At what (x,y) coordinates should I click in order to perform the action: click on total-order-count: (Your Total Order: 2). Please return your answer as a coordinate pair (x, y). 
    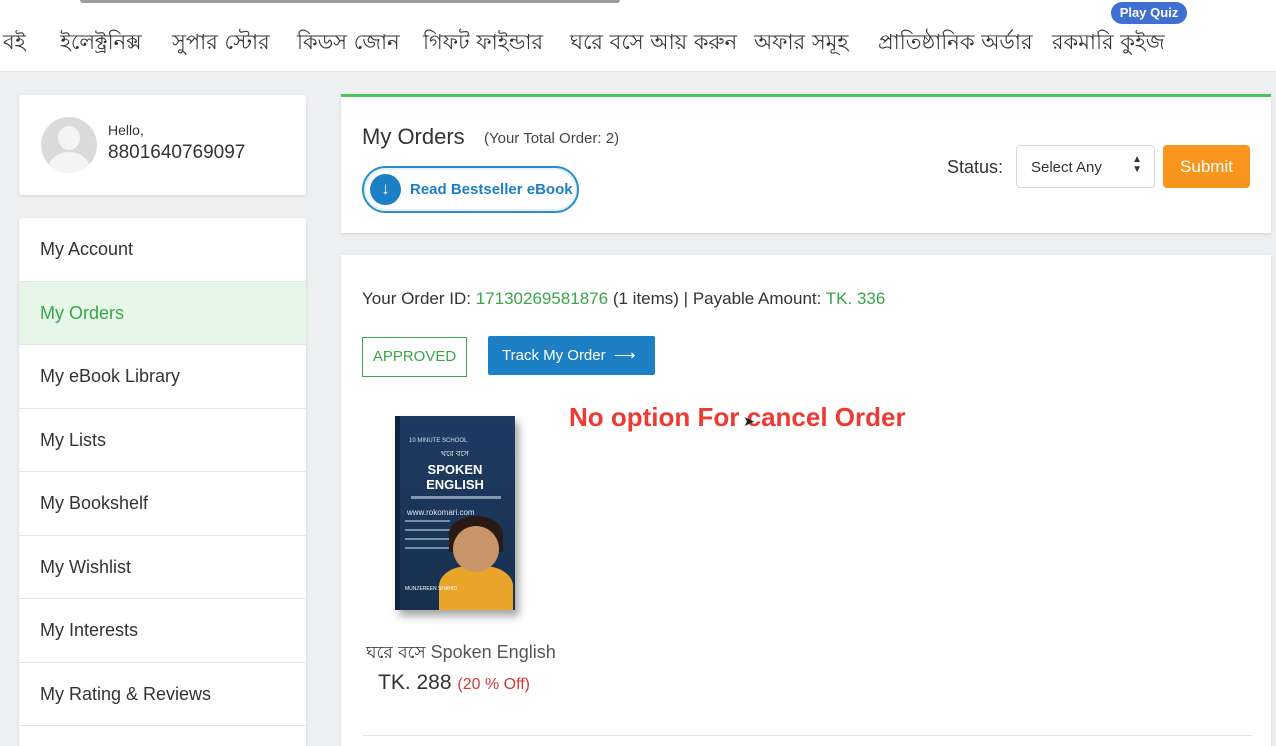
    Looking at the image, I should click on (552, 138).